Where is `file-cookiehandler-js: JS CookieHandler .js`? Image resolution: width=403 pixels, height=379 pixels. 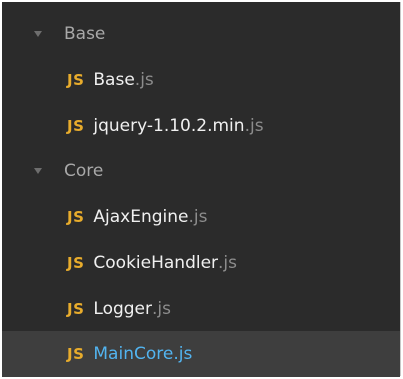
file-cookiehandler-js: JS CookieHandler .js is located at coordinates (201, 263).